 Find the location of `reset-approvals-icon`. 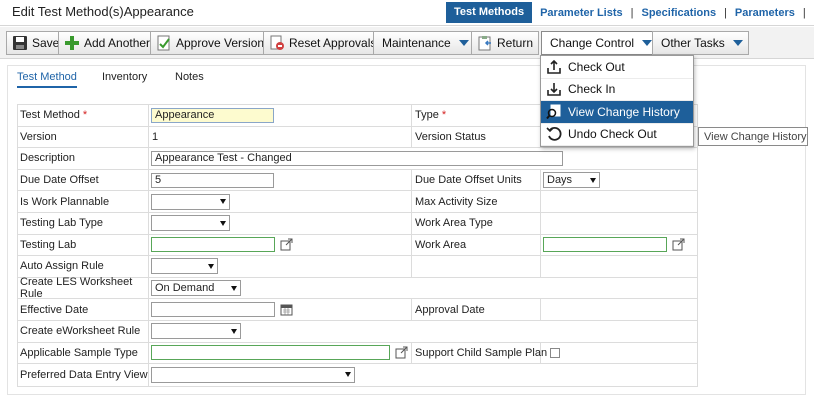

reset-approvals-icon is located at coordinates (277, 43).